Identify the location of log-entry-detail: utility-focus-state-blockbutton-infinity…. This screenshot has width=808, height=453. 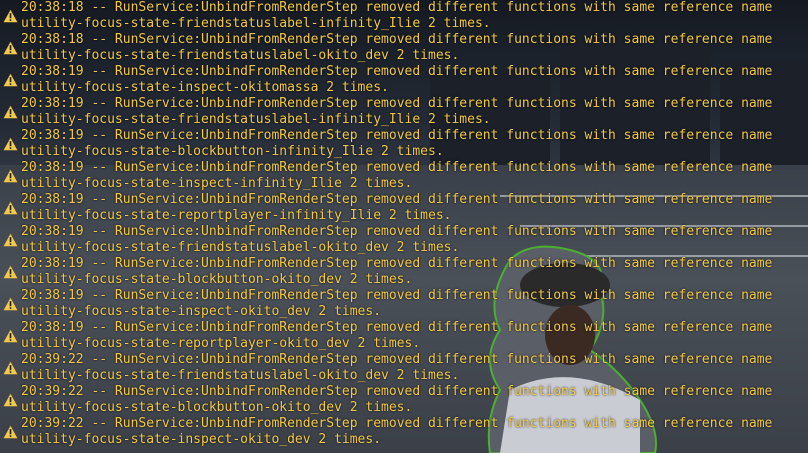
(232, 151).